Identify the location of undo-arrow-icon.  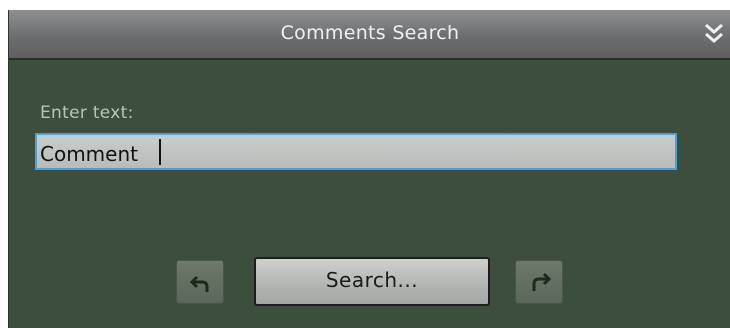
(199, 283).